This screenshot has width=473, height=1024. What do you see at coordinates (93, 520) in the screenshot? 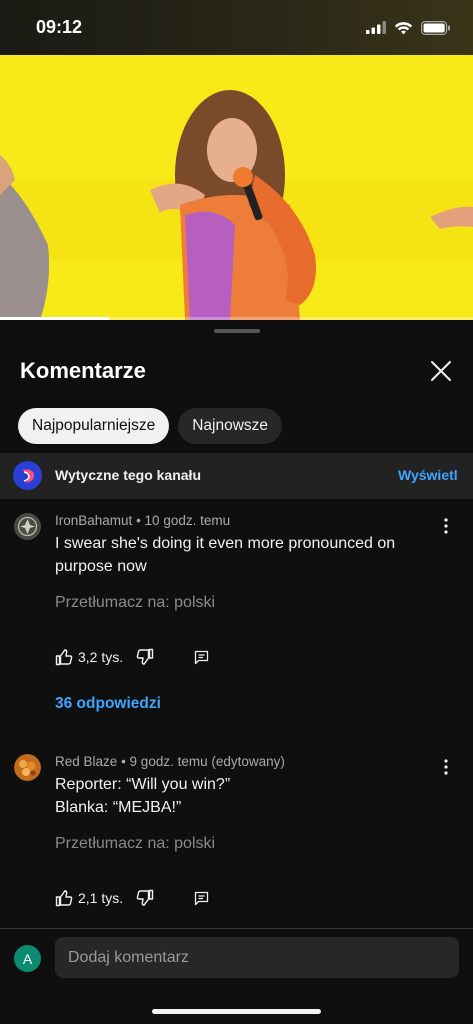
I see `comment-author: IronBahamut` at bounding box center [93, 520].